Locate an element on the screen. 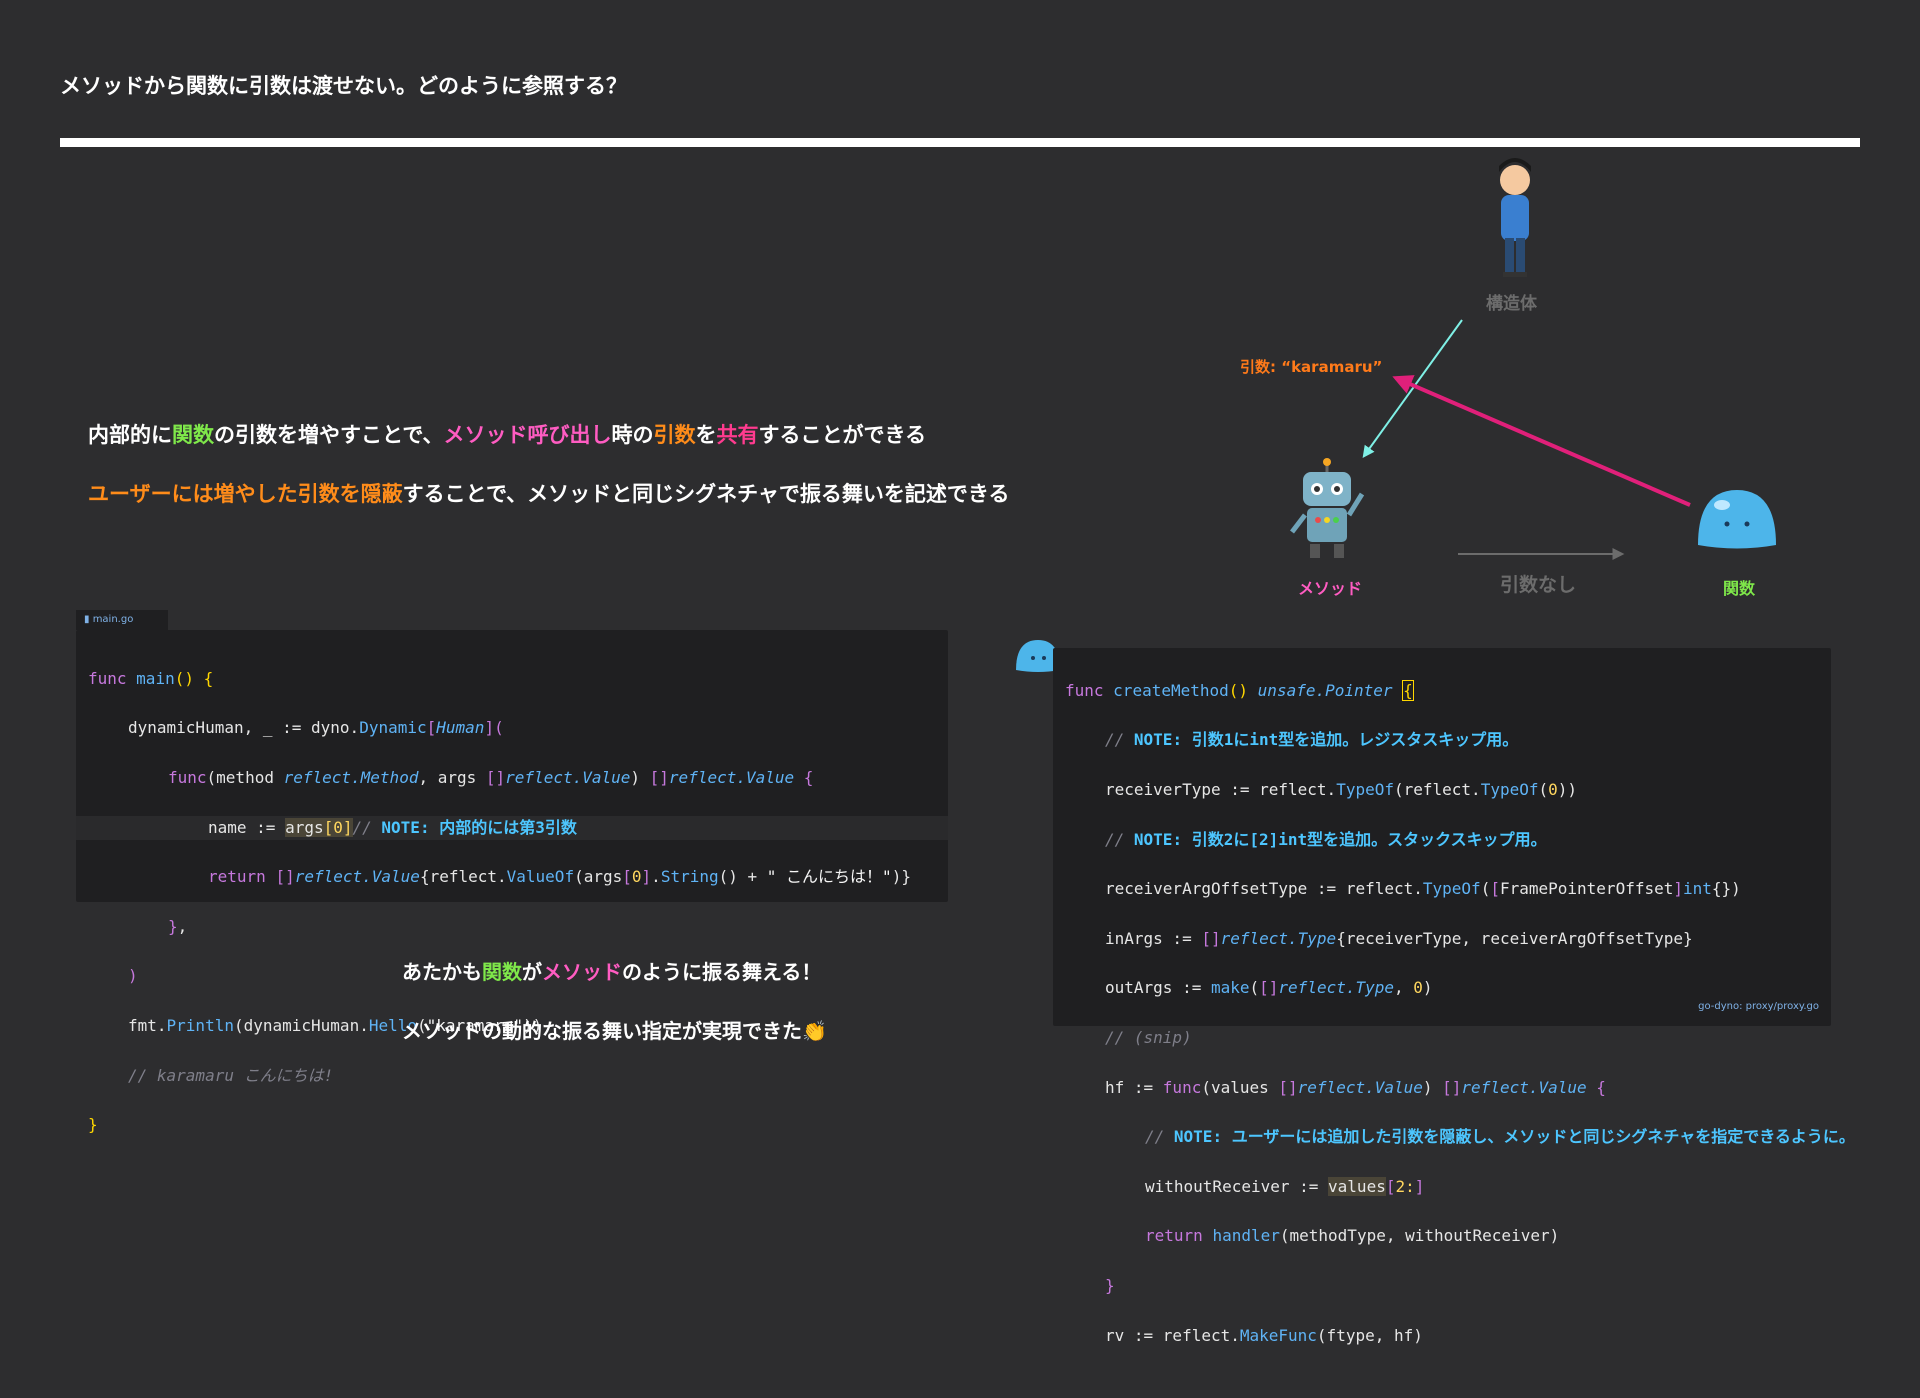 The height and width of the screenshot is (1398, 1920). code-line: name := args[0]// NOTE: 内部的には第3引数 is located at coordinates (512, 828).